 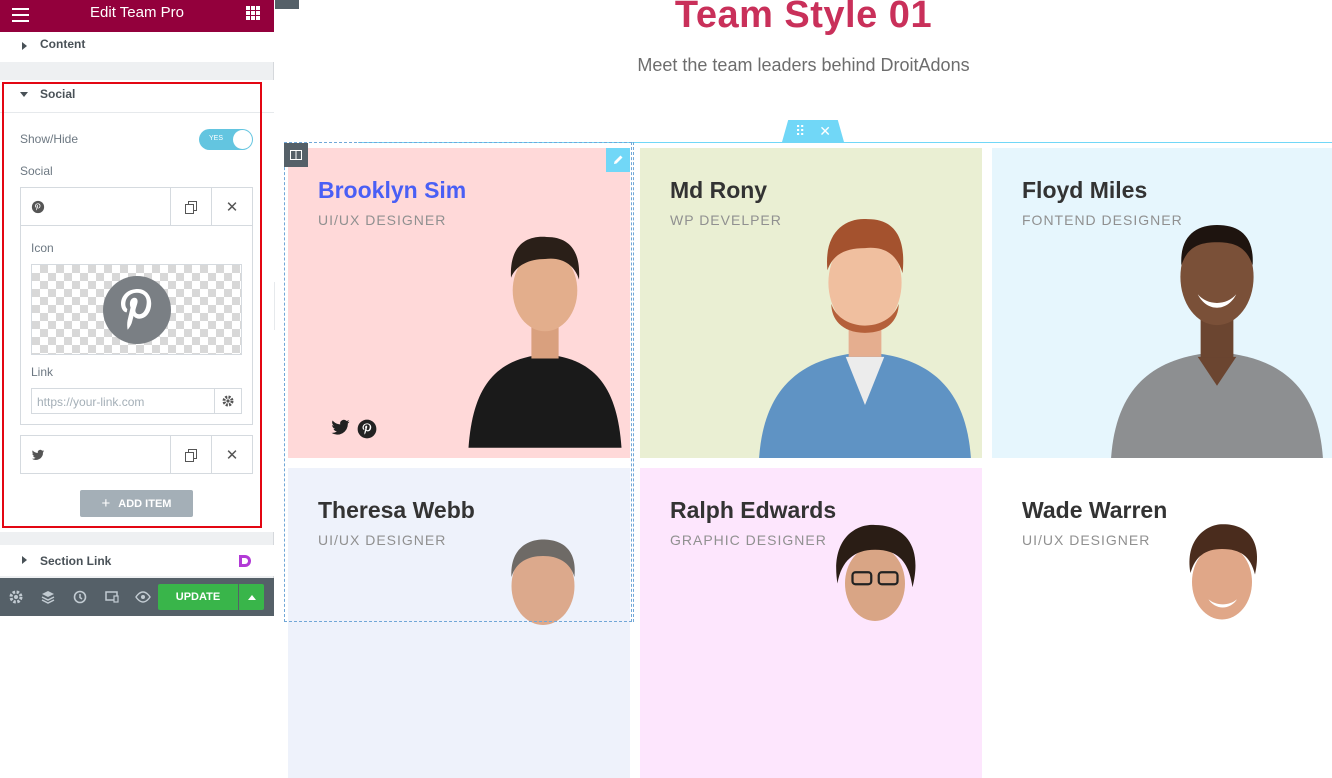 What do you see at coordinates (1085, 190) in the screenshot?
I see `member-name: Floyd Miles` at bounding box center [1085, 190].